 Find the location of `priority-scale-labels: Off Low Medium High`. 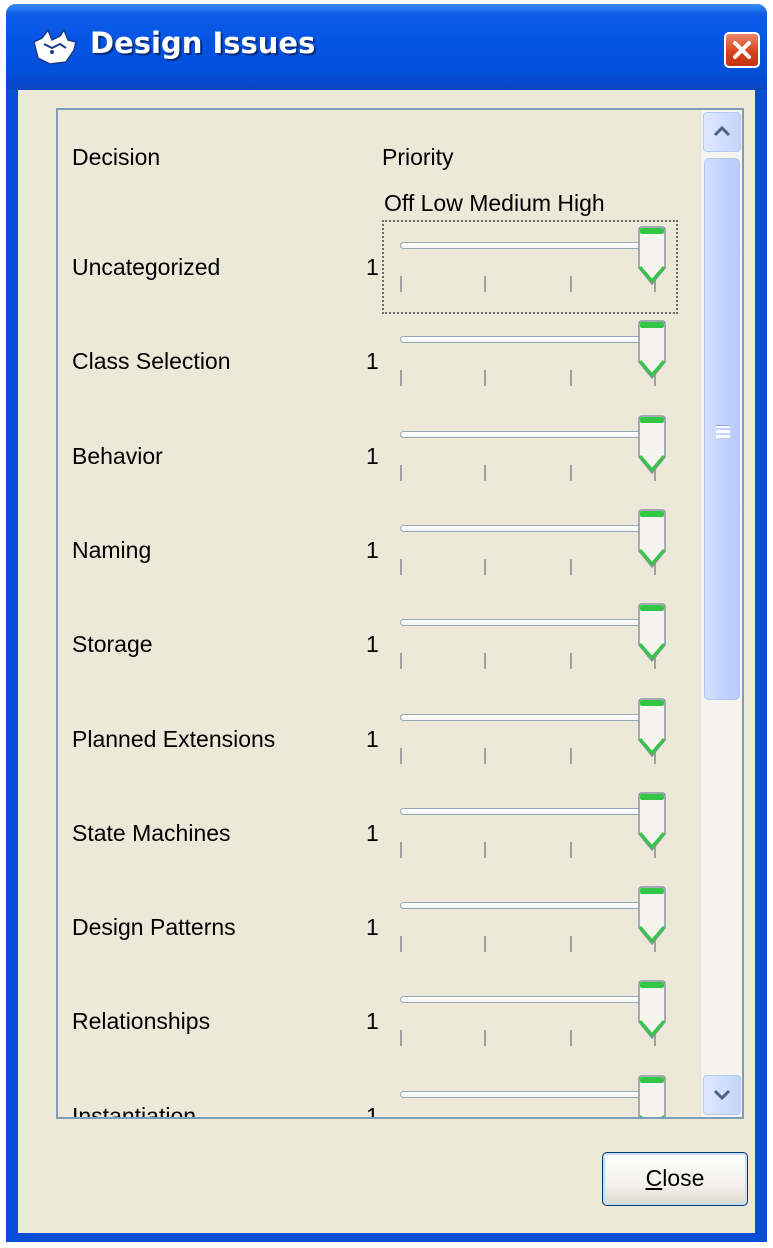

priority-scale-labels: Off Low Medium High is located at coordinates (494, 203).